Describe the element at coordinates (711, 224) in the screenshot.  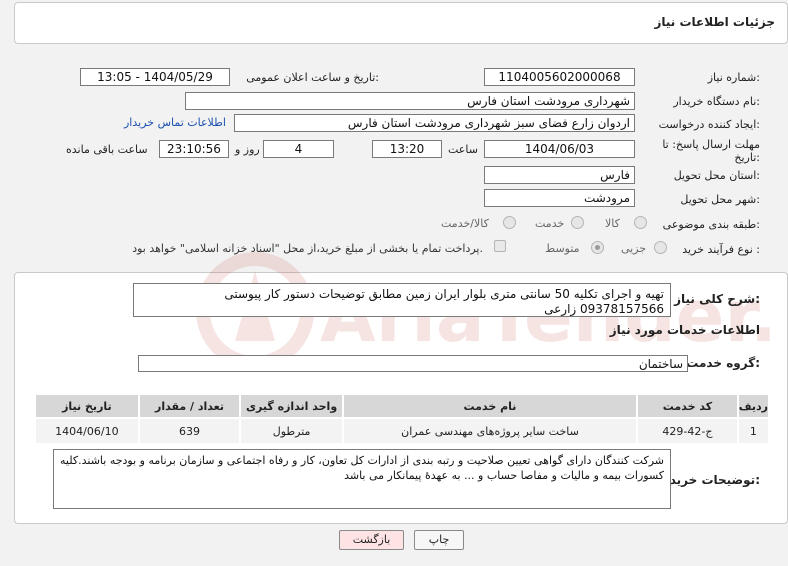
I see `category-label: طبقه بندی موضوعی:` at that location.